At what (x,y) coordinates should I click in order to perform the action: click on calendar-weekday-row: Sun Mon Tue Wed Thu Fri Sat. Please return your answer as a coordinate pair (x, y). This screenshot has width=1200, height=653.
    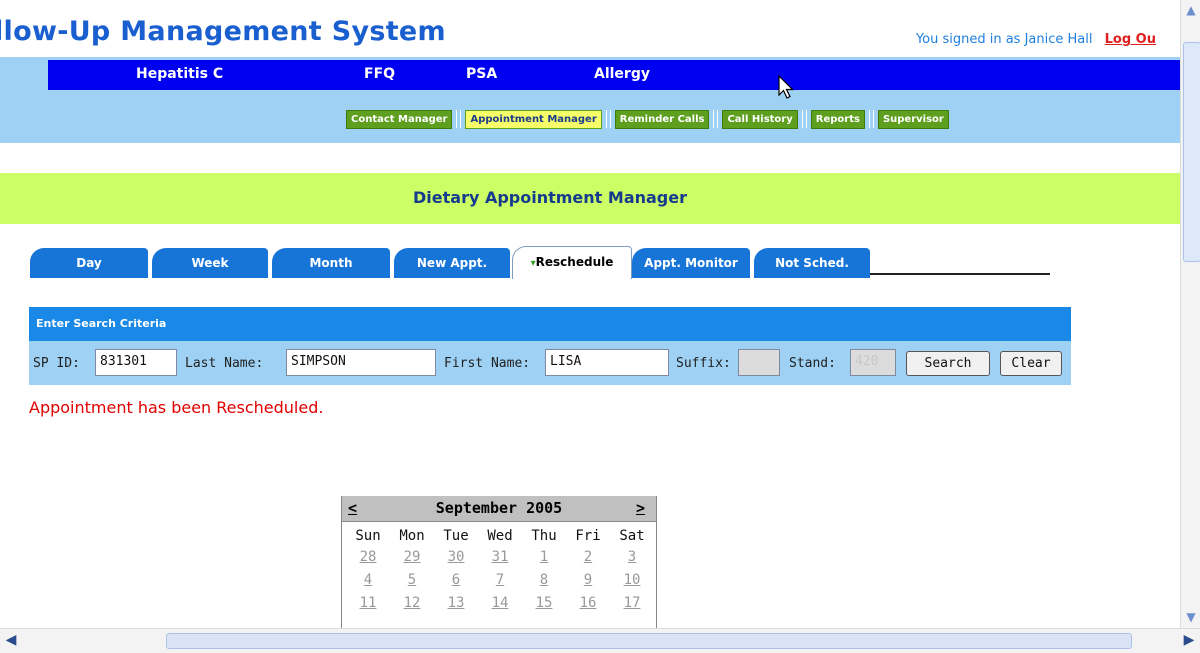
    Looking at the image, I should click on (499, 536).